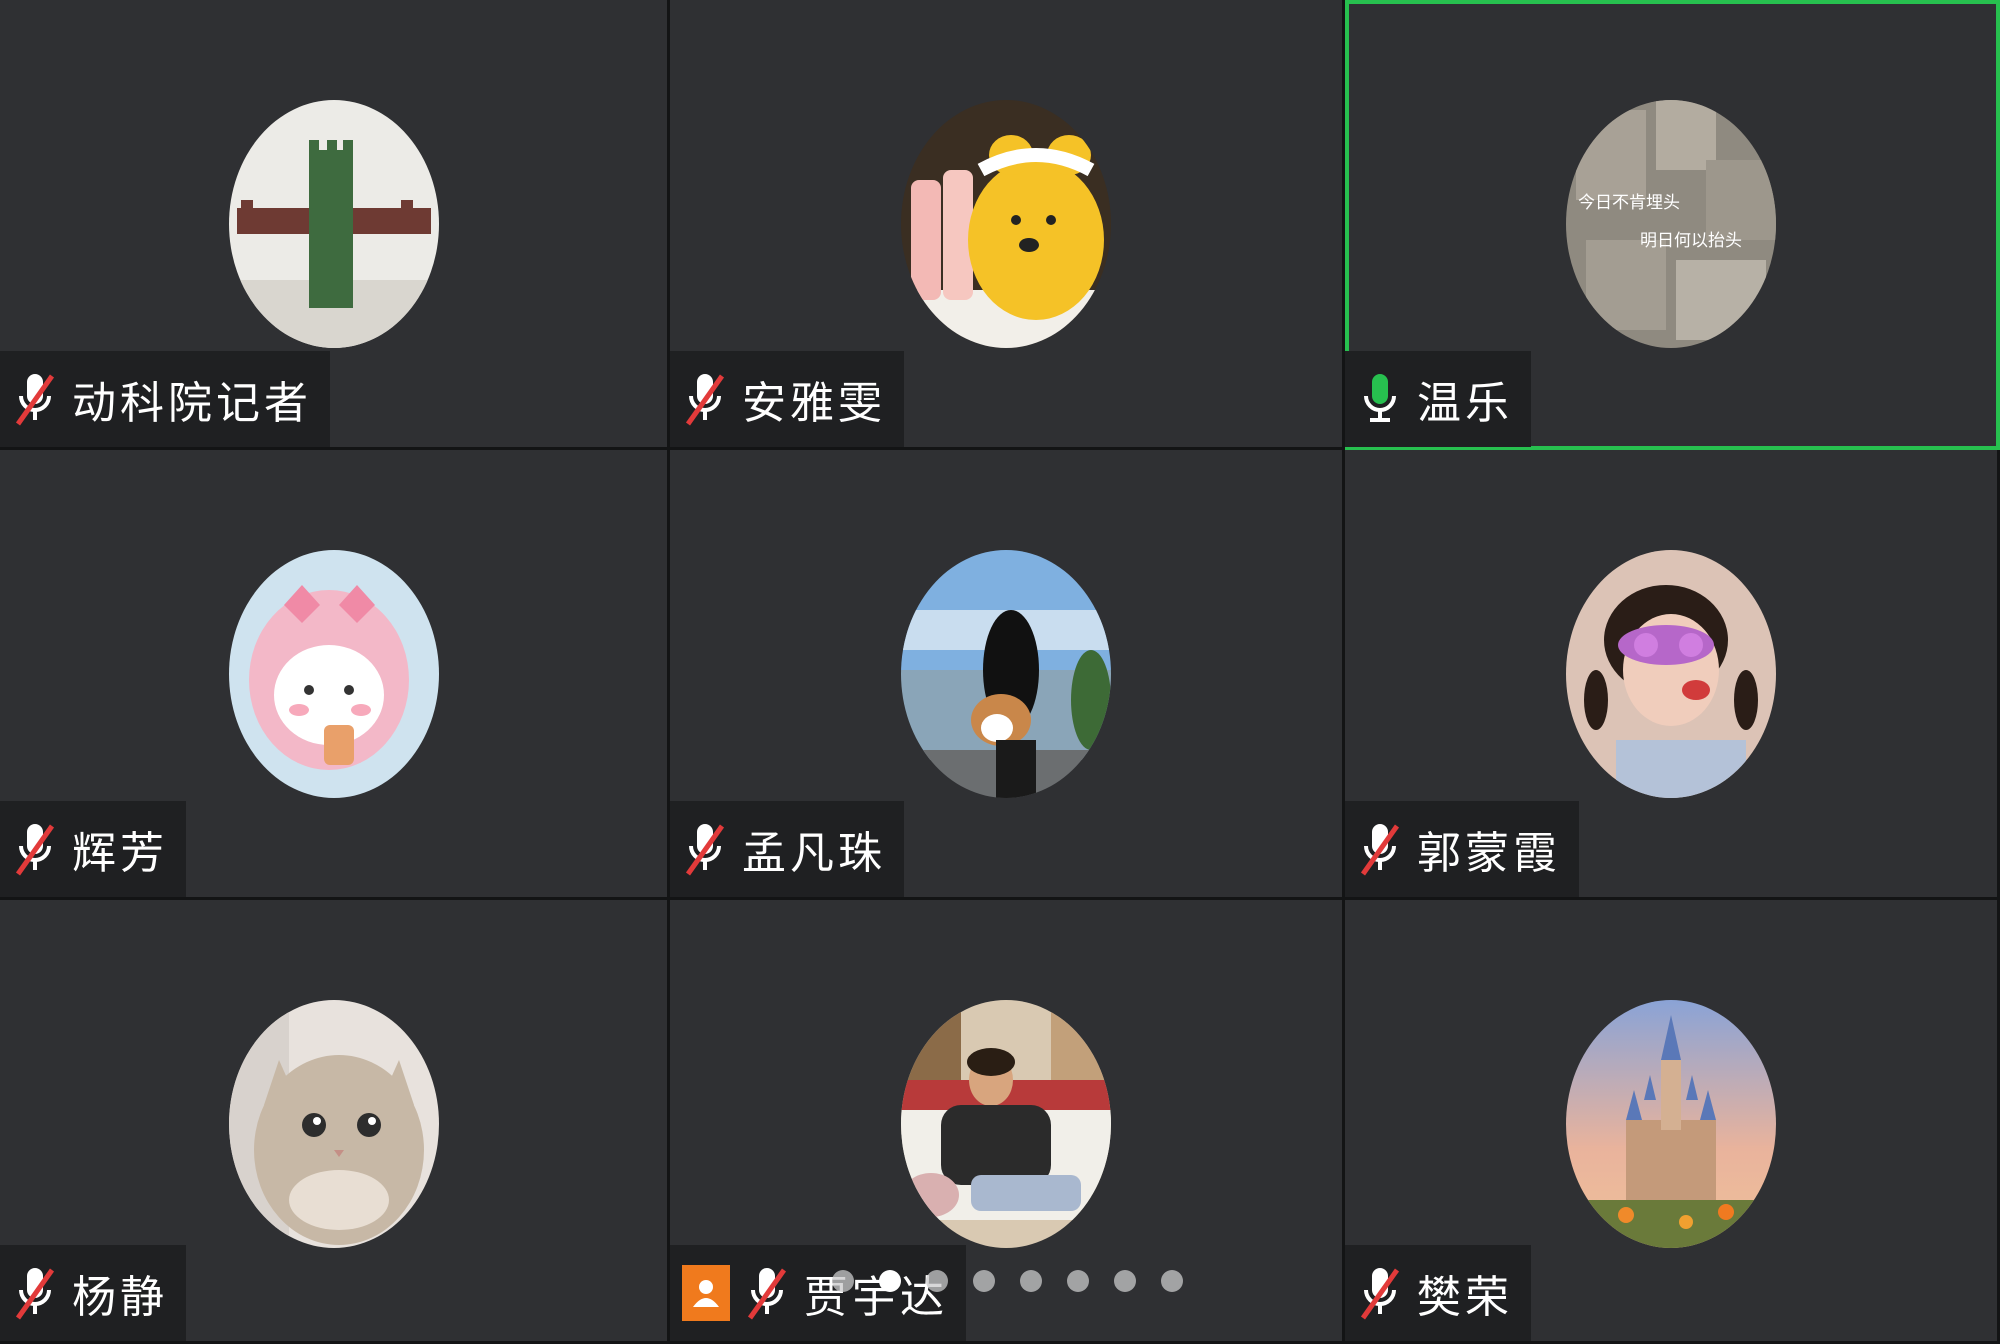  I want to click on girl-flower-glasses-avatar, so click(1671, 674).